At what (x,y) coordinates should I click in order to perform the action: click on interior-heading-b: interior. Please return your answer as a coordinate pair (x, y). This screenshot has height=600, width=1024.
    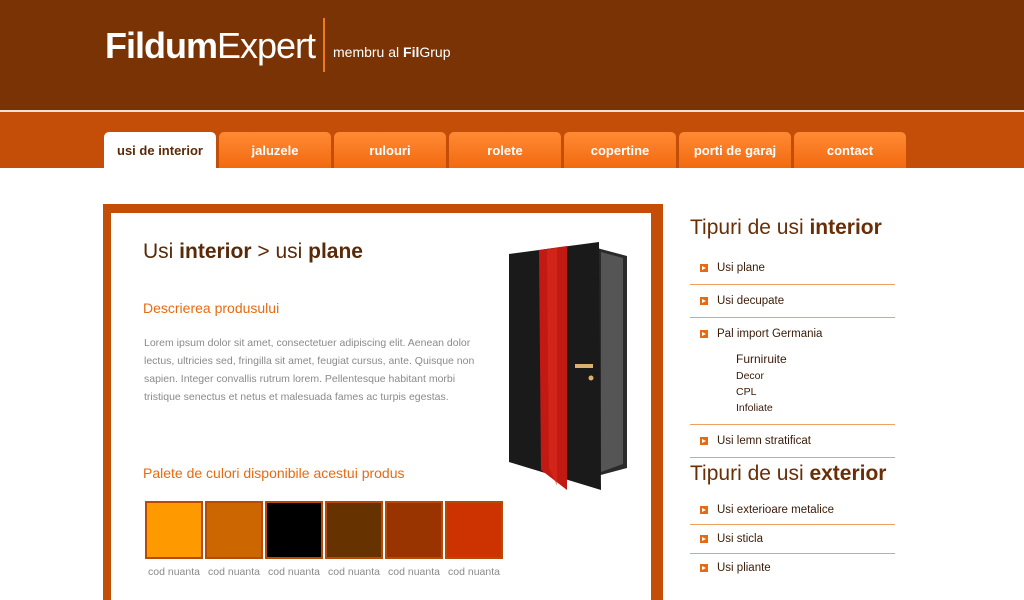
    Looking at the image, I should click on (845, 227).